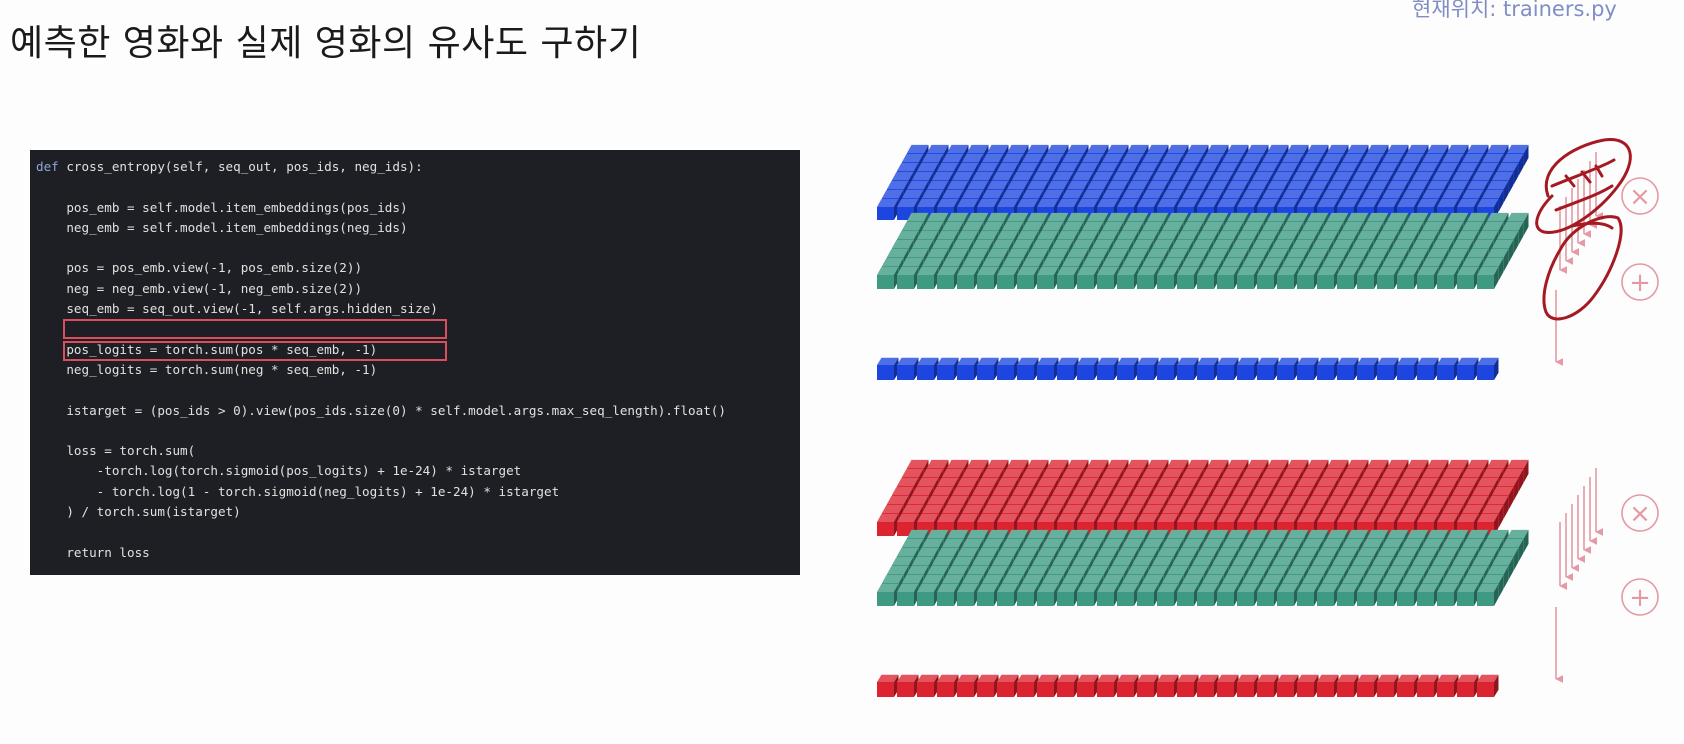 Image resolution: width=1684 pixels, height=744 pixels. What do you see at coordinates (1188, 685) in the screenshot?
I see `negative-logits` at bounding box center [1188, 685].